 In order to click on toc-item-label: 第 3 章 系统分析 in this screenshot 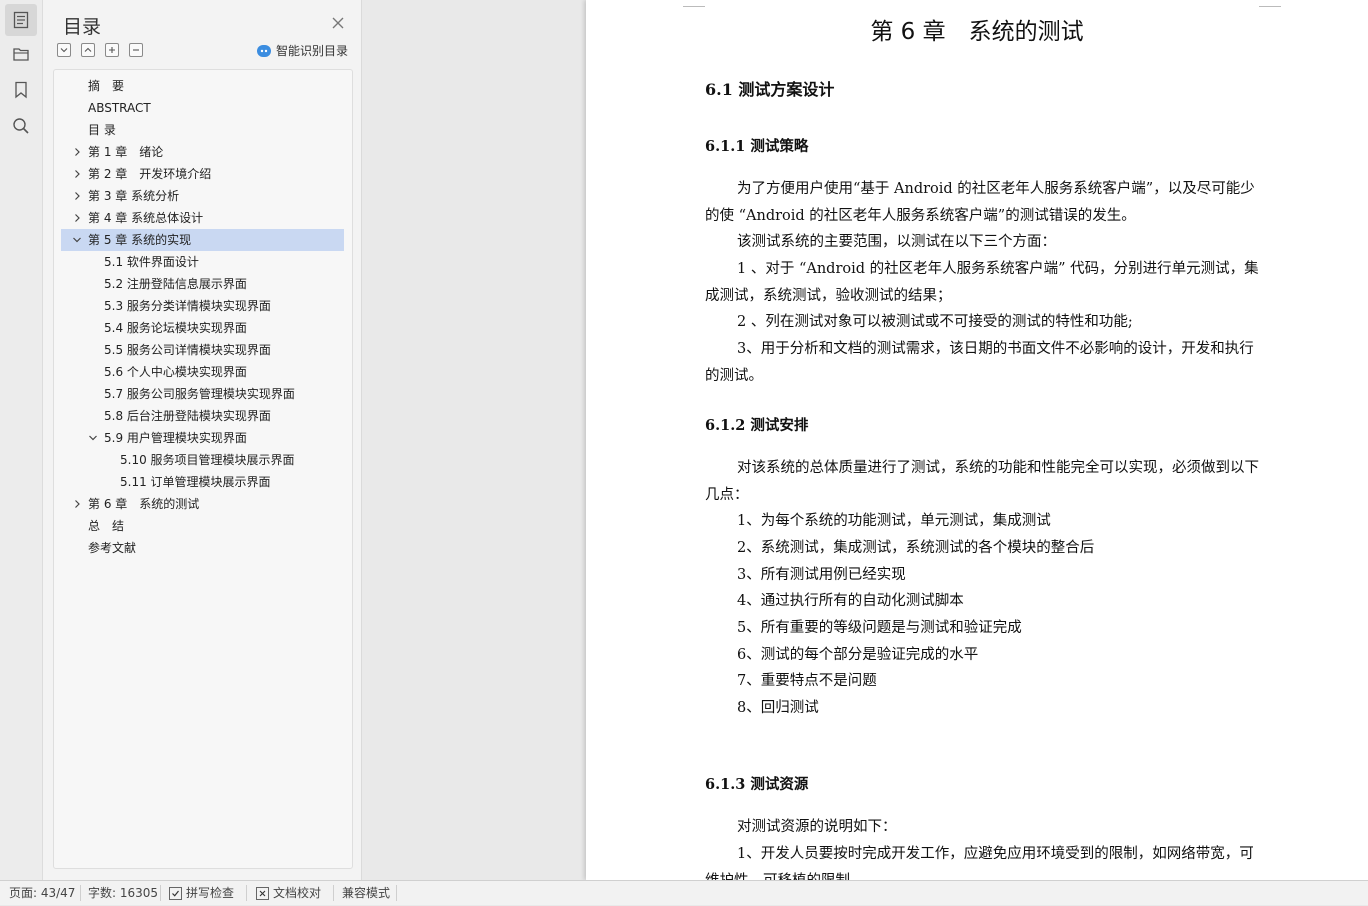, I will do `click(134, 196)`.